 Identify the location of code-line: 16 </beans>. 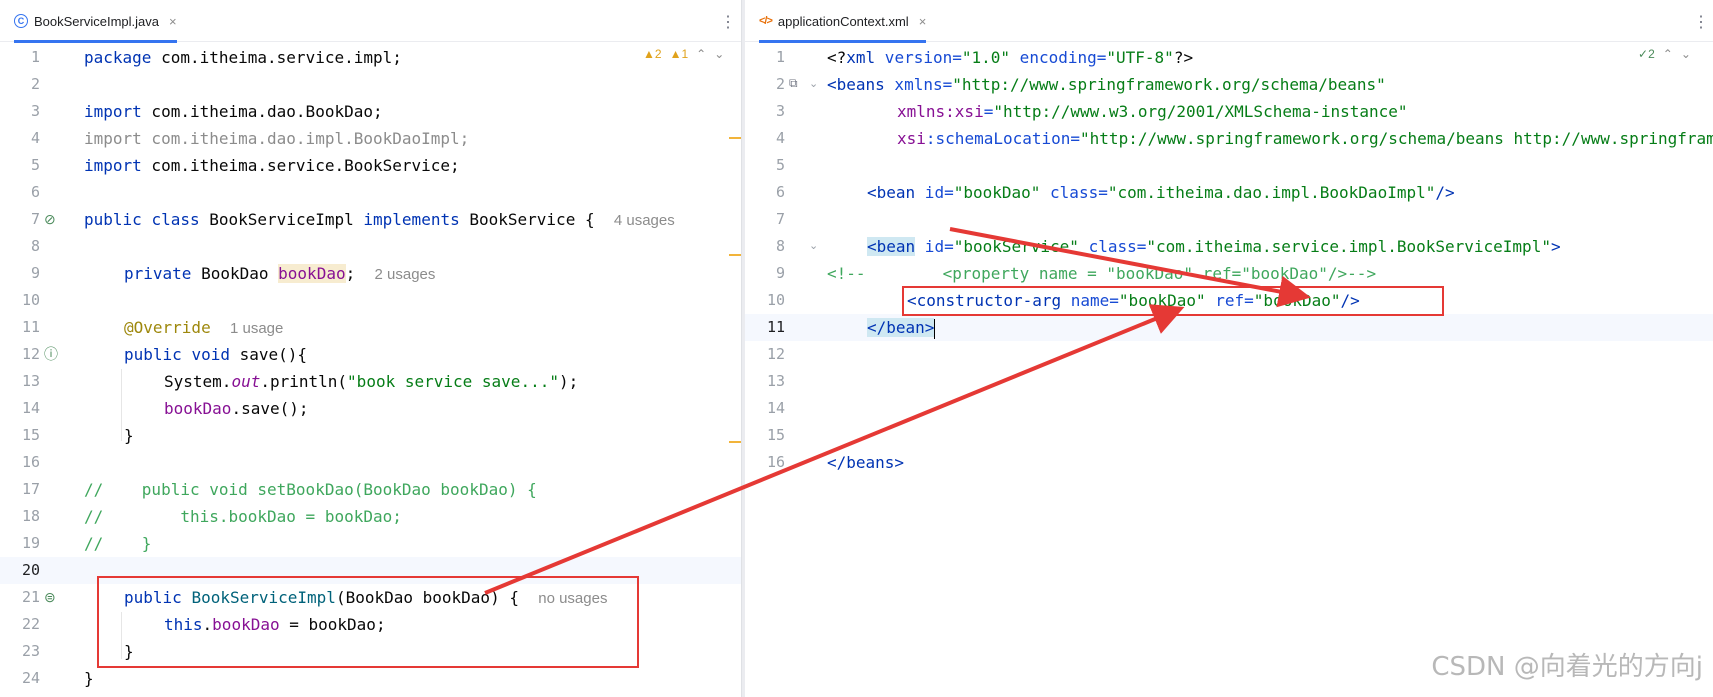
(1229, 462).